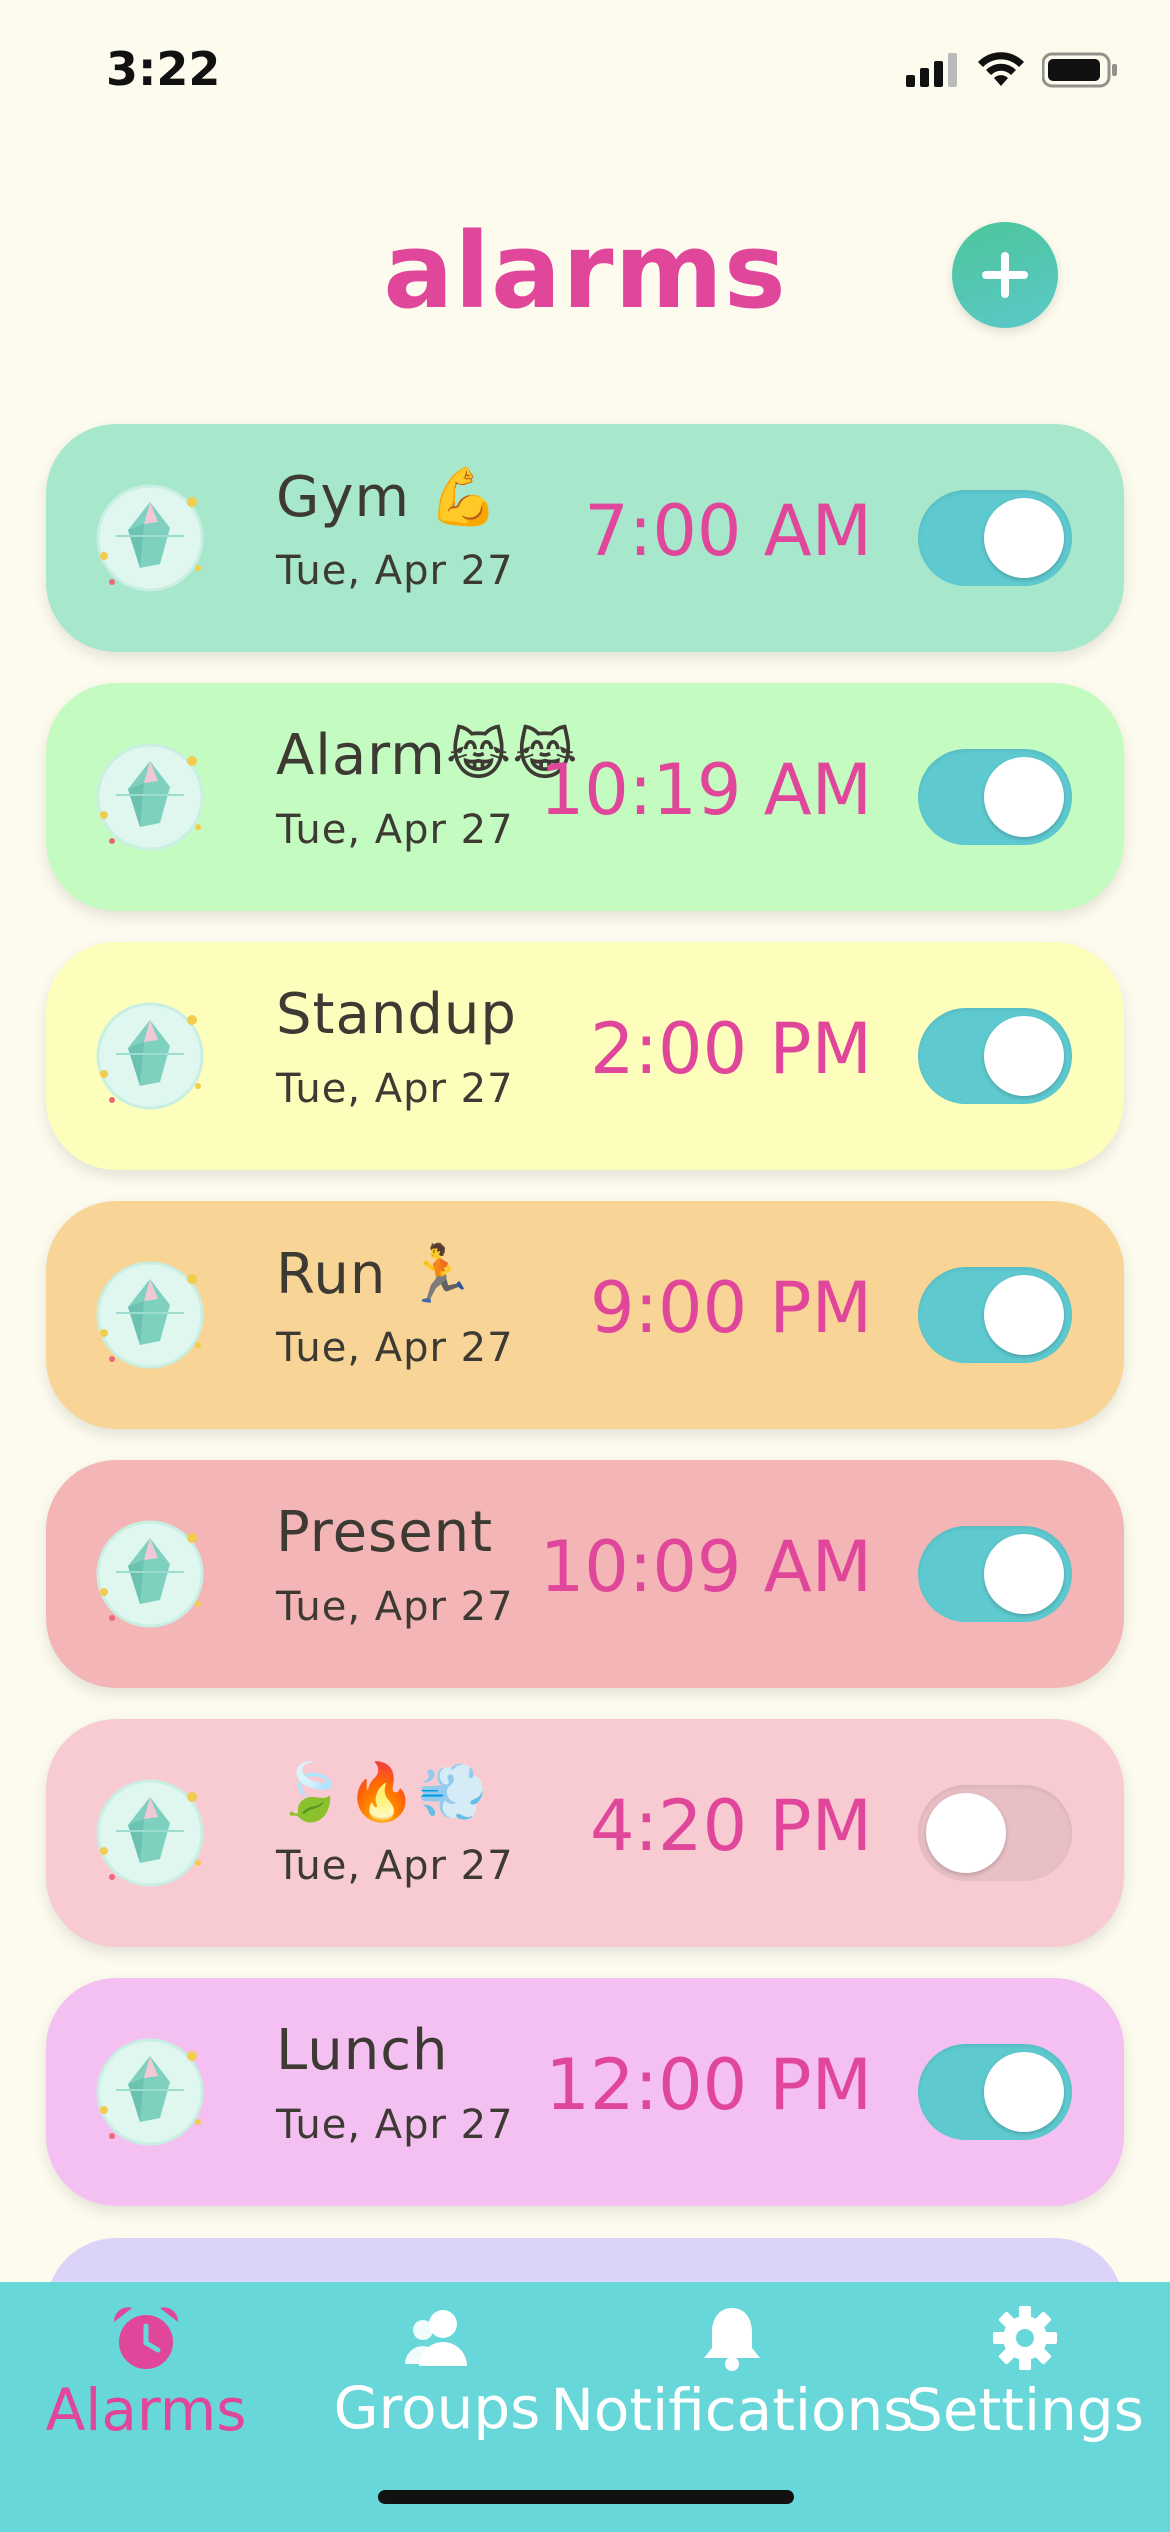  What do you see at coordinates (931, 70) in the screenshot?
I see `signal-icon` at bounding box center [931, 70].